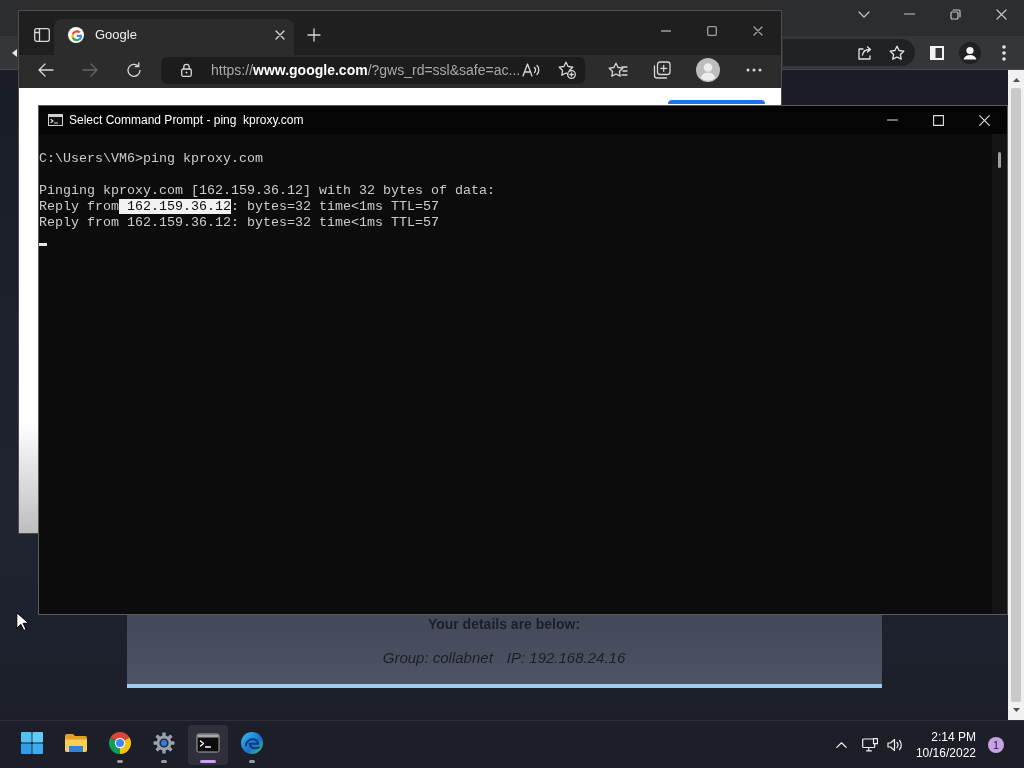  I want to click on window-title: Select Command Prompt - ping kproxy.com, so click(186, 120).